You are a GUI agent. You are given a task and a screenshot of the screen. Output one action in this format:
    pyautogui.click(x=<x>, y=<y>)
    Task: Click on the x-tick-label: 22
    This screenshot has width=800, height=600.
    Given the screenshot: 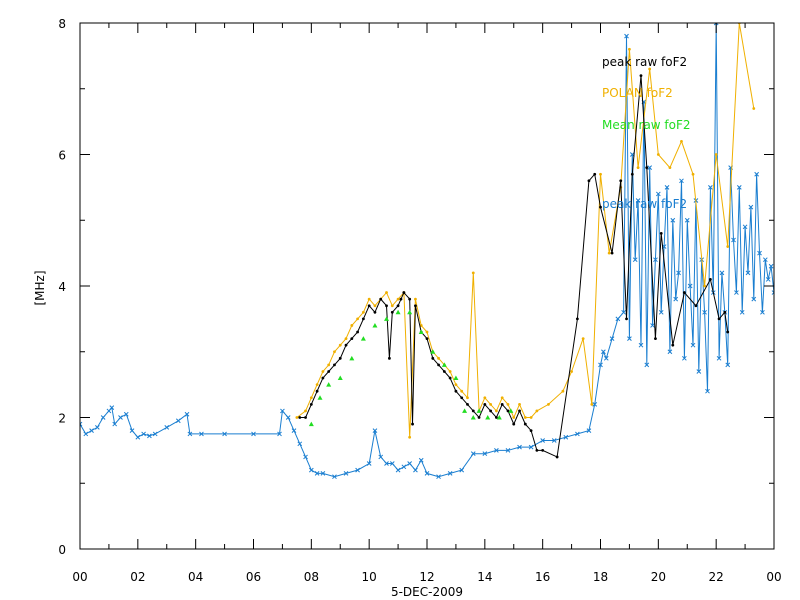 What is the action you would take?
    pyautogui.click(x=716, y=577)
    